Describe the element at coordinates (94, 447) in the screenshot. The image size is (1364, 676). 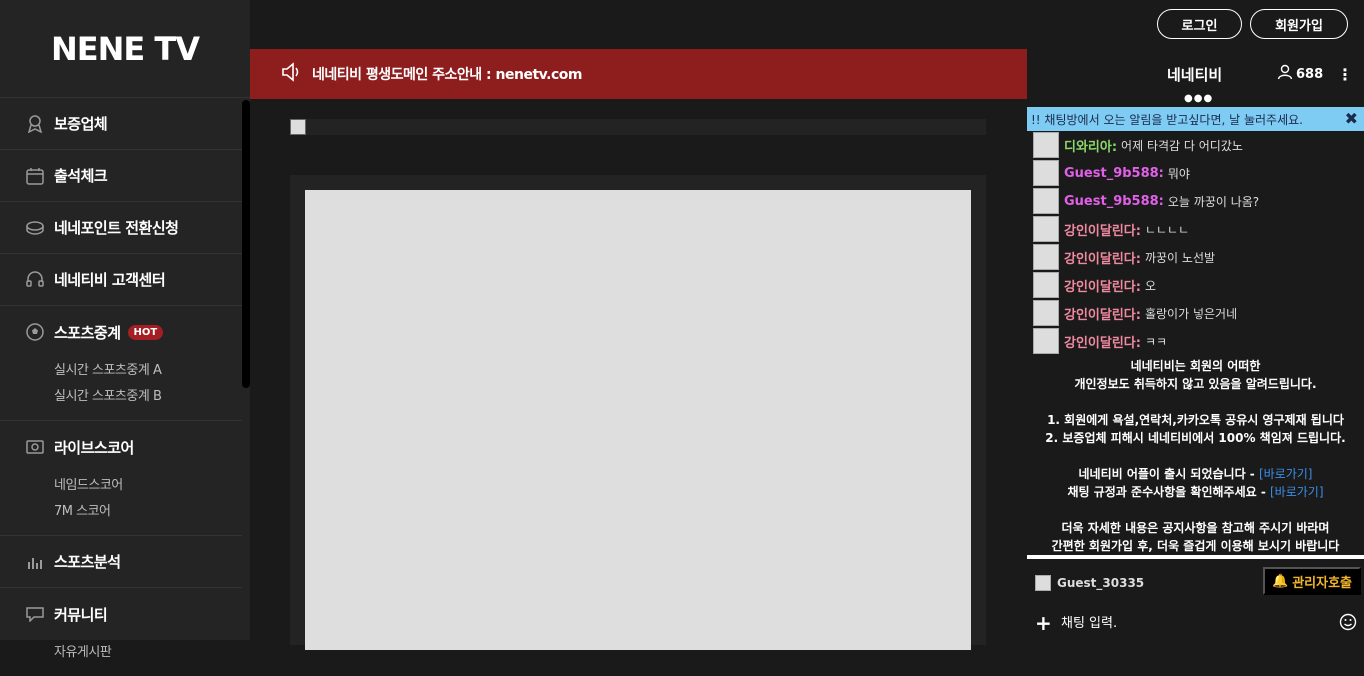
I see `sidebar-item-label: 라이브스코어` at that location.